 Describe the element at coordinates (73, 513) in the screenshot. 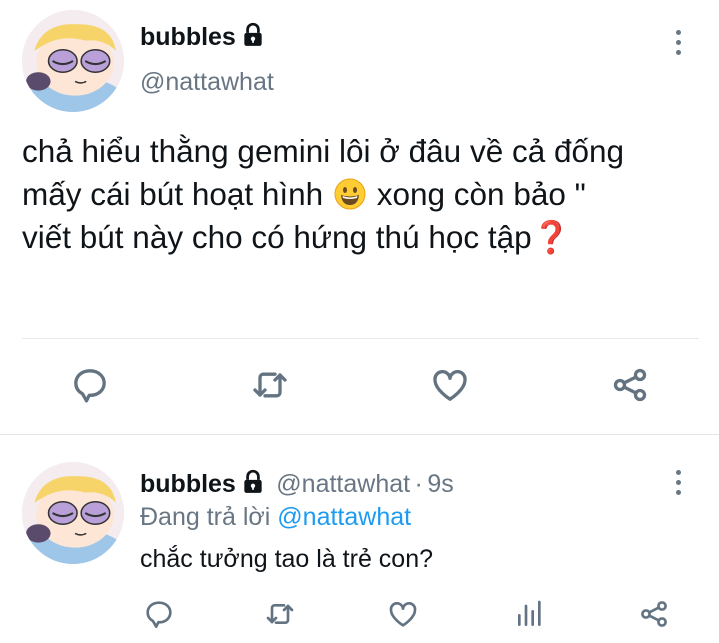

I see `reply-avatar` at that location.